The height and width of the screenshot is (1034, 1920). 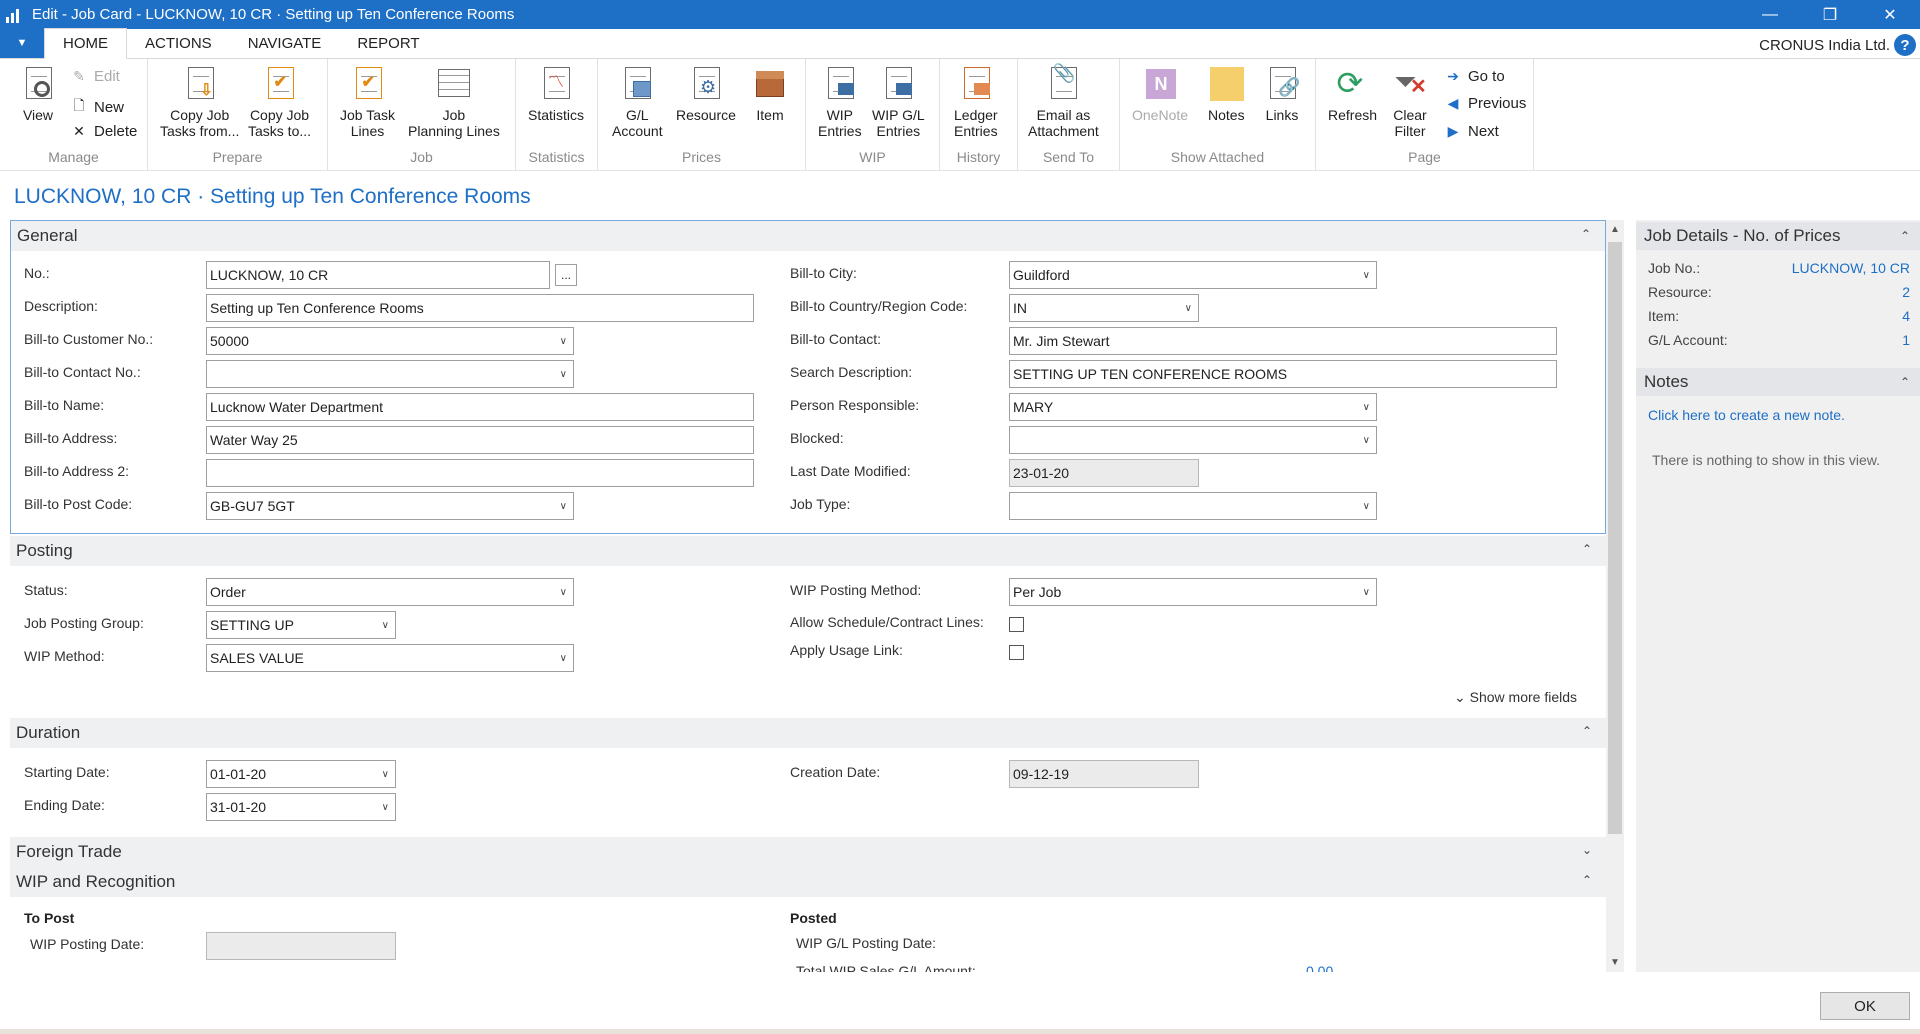 What do you see at coordinates (898, 102) in the screenshot?
I see `wip-gl-entries-button: WIP G/L Entries` at bounding box center [898, 102].